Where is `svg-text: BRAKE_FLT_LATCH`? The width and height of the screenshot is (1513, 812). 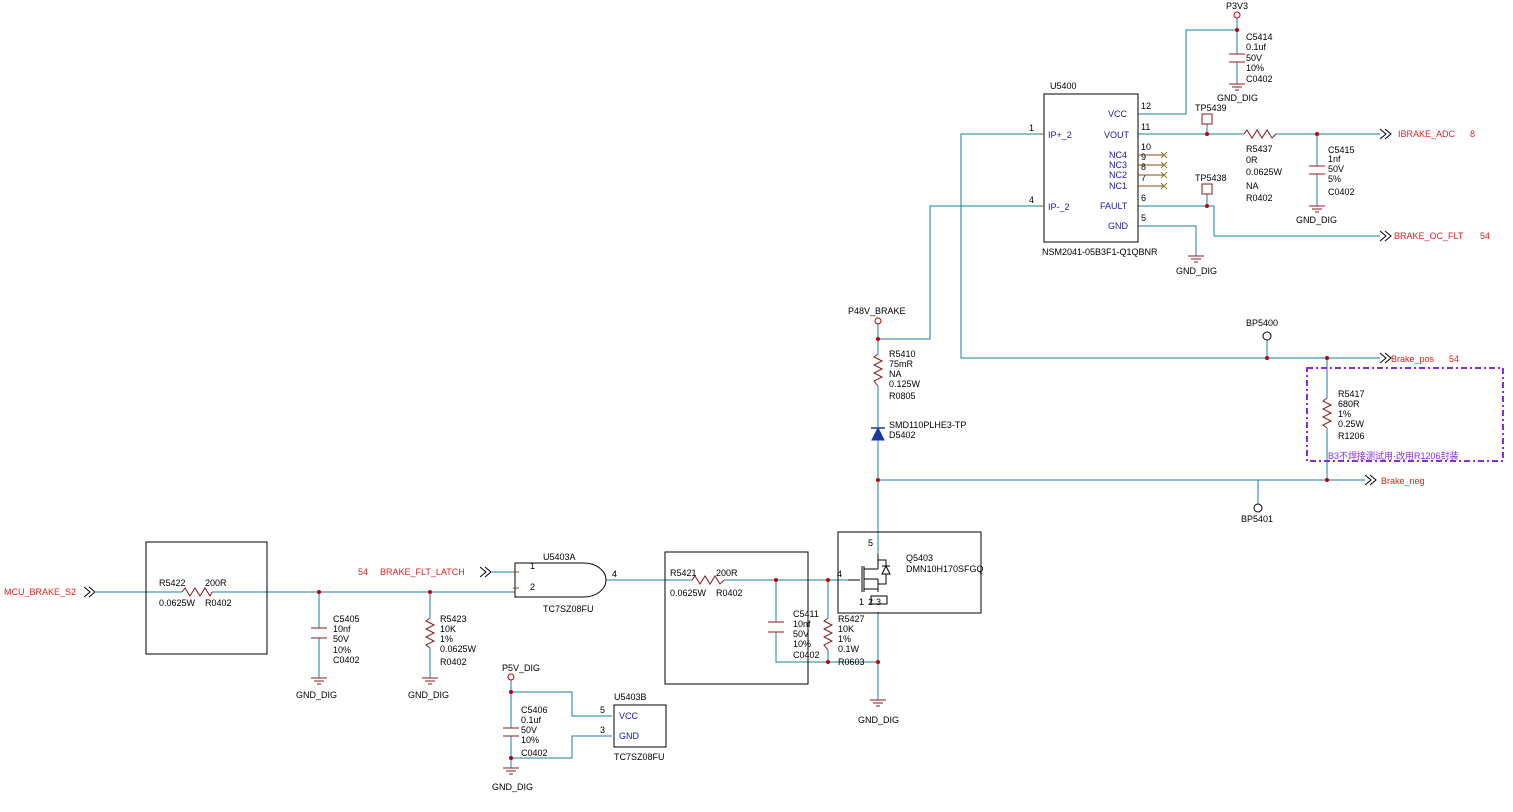
svg-text: BRAKE_FLT_LATCH is located at coordinates (422, 572).